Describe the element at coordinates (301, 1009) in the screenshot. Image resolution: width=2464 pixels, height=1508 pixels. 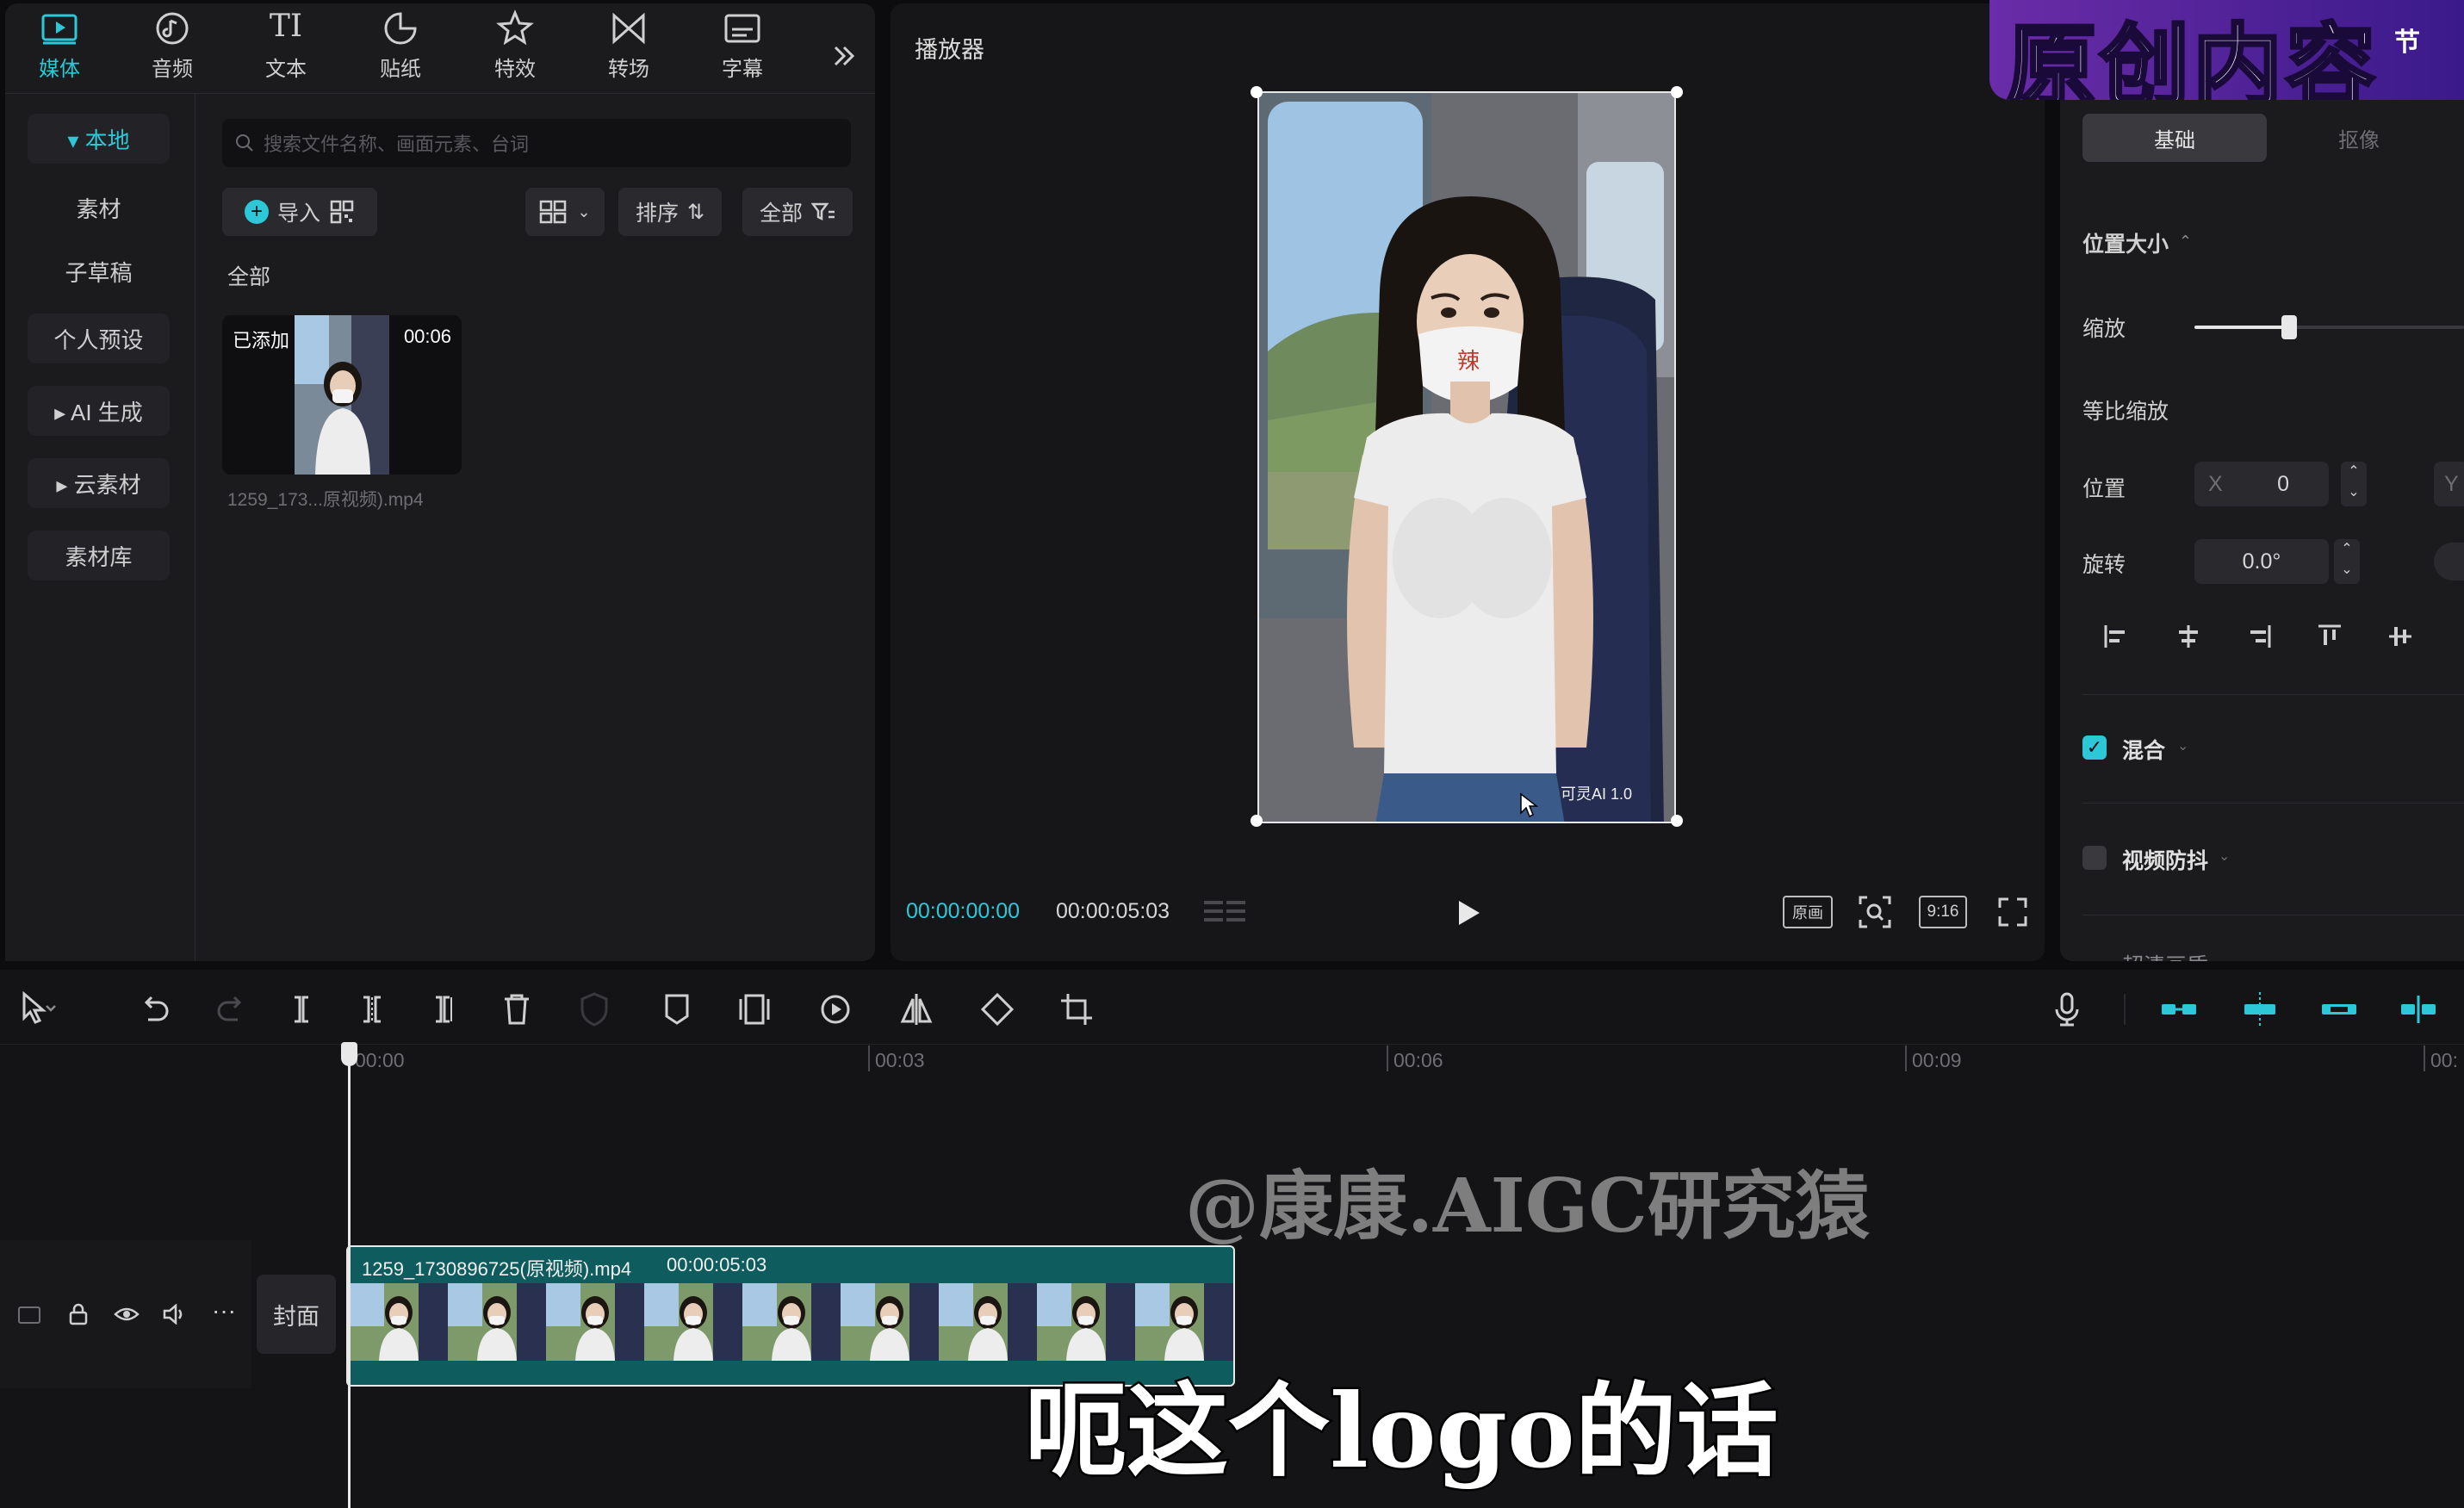
I see `split-icon` at that location.